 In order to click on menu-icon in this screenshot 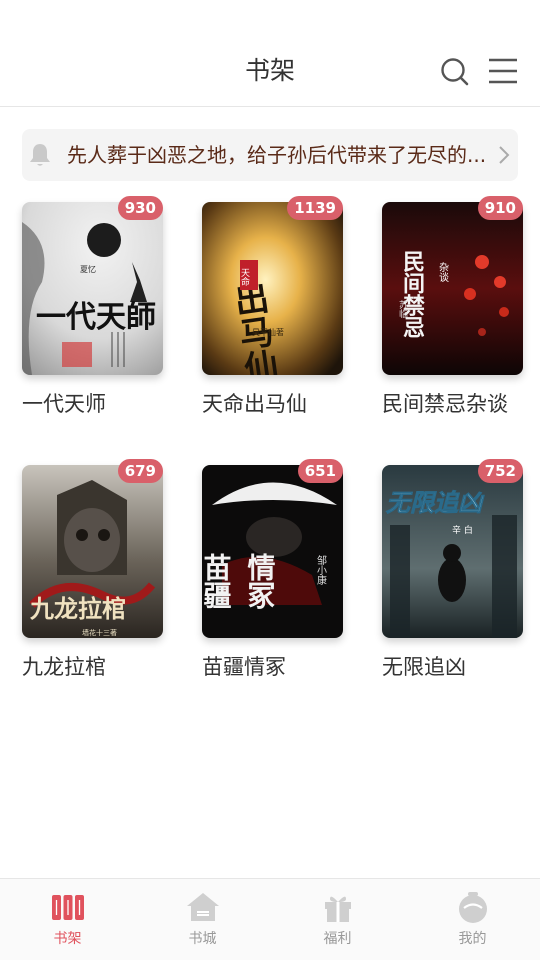, I will do `click(503, 71)`.